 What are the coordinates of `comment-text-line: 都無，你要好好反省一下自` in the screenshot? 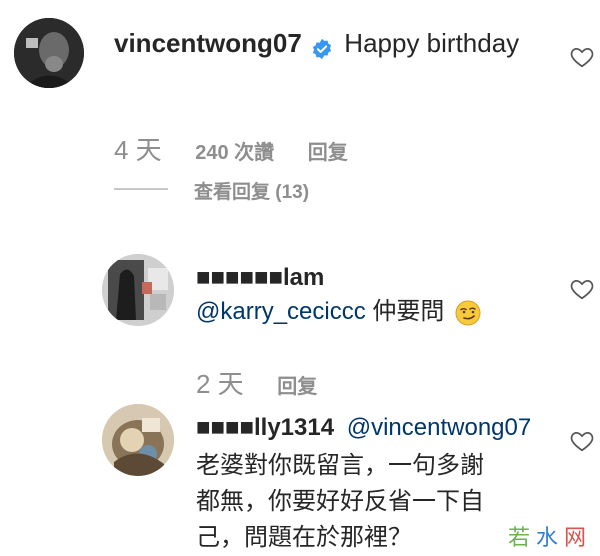 It's located at (340, 501).